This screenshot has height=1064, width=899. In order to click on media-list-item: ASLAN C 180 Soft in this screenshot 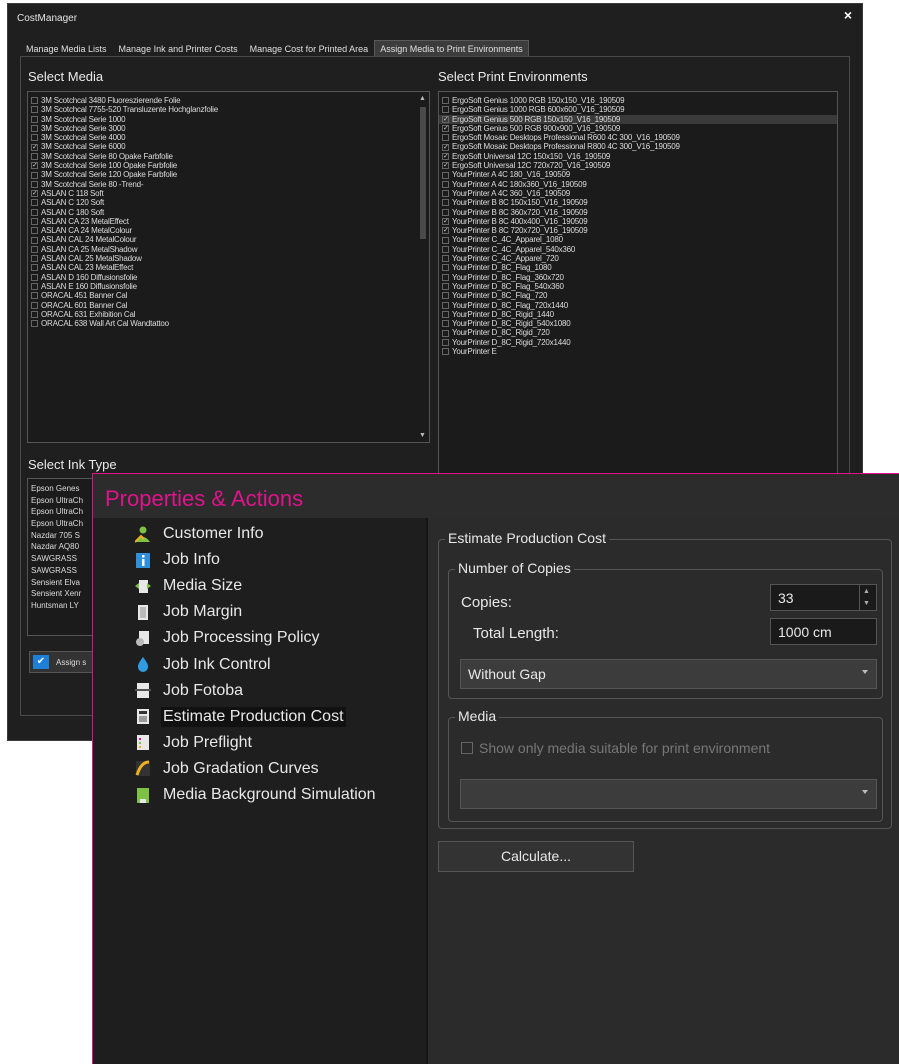, I will do `click(228, 212)`.